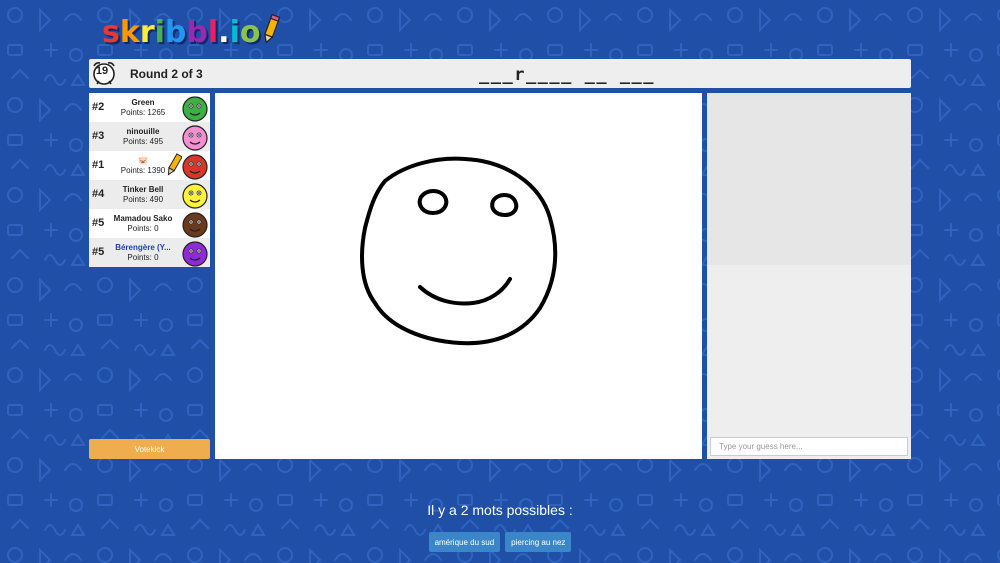 This screenshot has width=1000, height=563. I want to click on canvas-drawing, so click(459, 251).